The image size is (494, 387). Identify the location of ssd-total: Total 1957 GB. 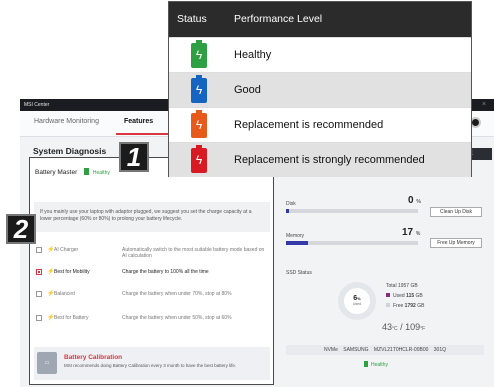
(402, 286).